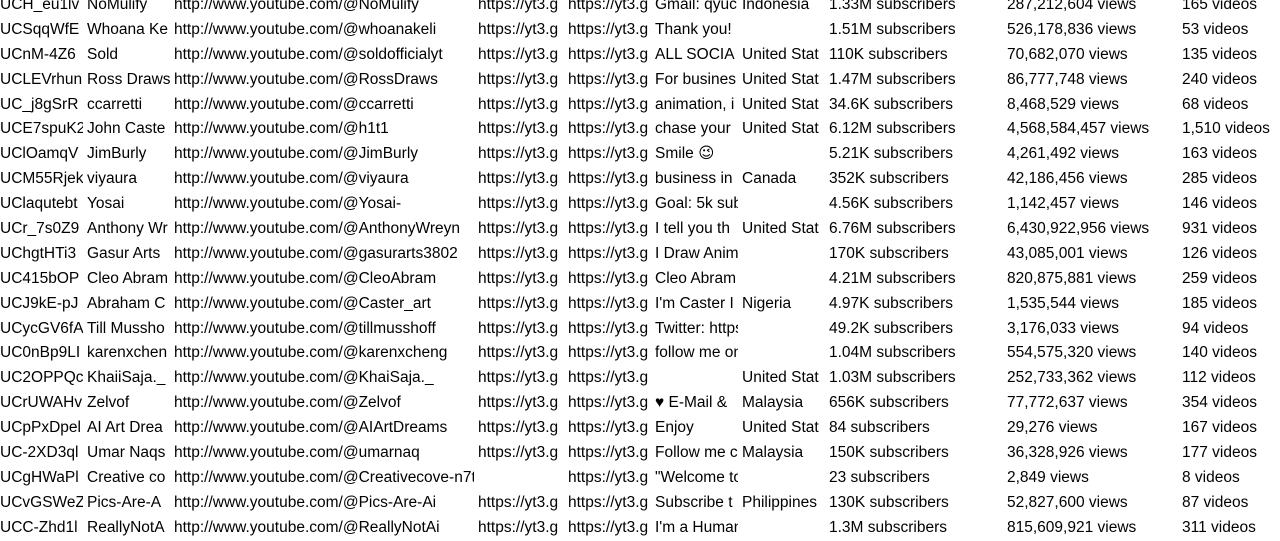  What do you see at coordinates (783, 9) in the screenshot?
I see `cell-country: Indonesia` at bounding box center [783, 9].